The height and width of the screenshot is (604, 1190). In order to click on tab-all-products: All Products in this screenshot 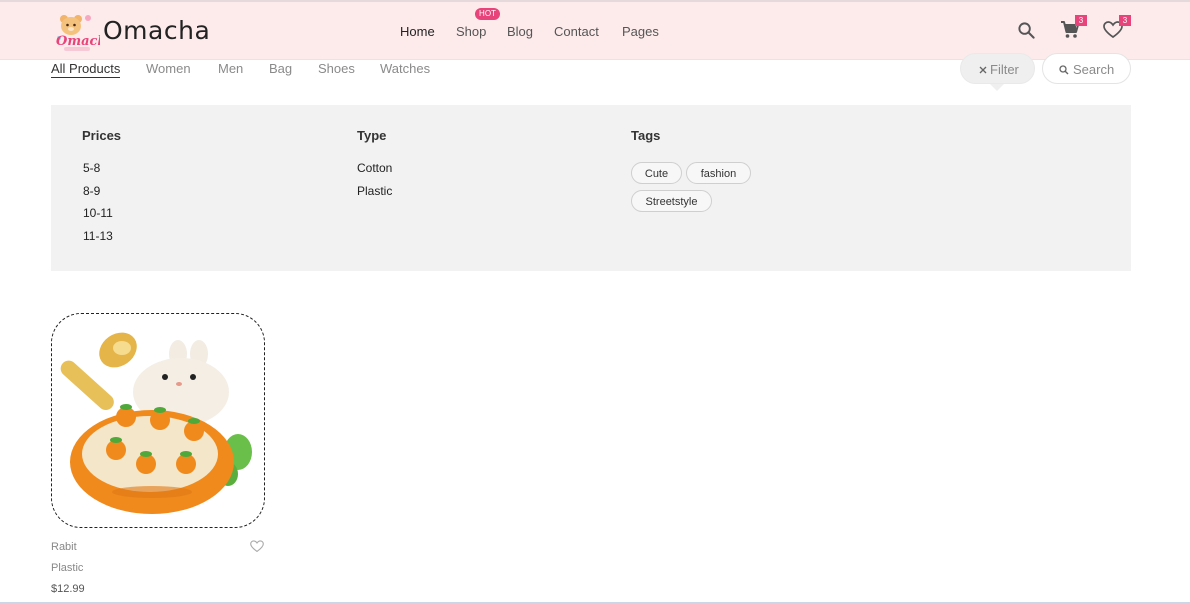, I will do `click(86, 69)`.